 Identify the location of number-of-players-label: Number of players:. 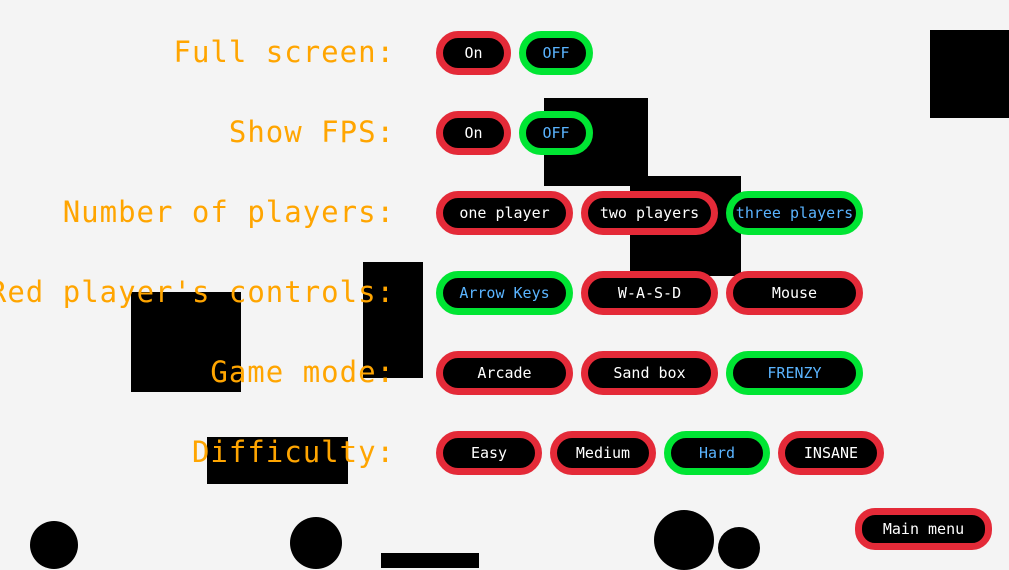
(228, 212).